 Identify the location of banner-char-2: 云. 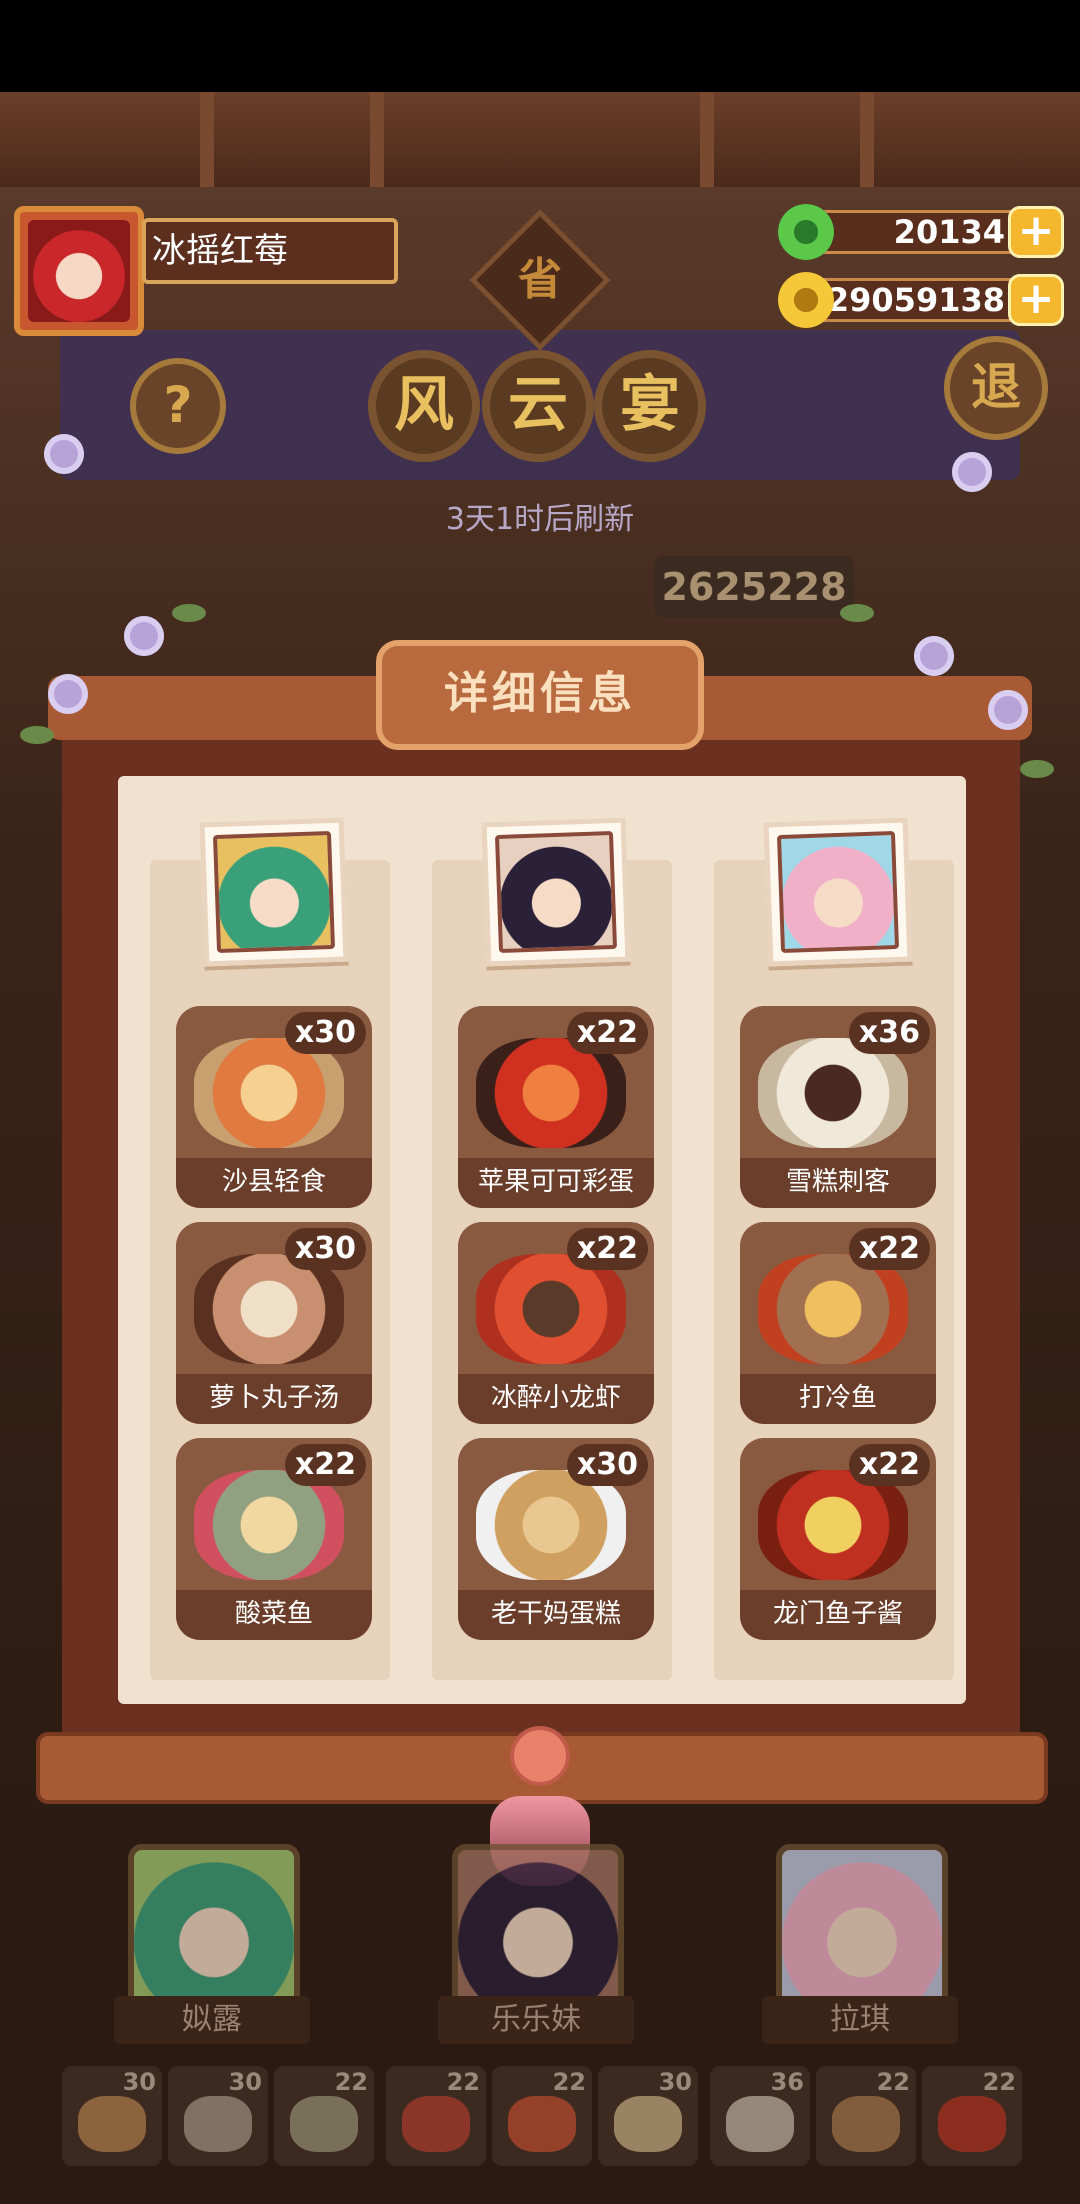
(538, 406).